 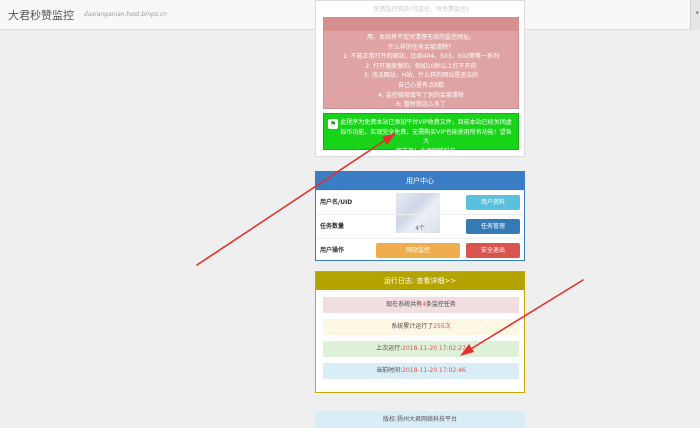 I want to click on rules-notice-stripe, so click(x=421, y=24).